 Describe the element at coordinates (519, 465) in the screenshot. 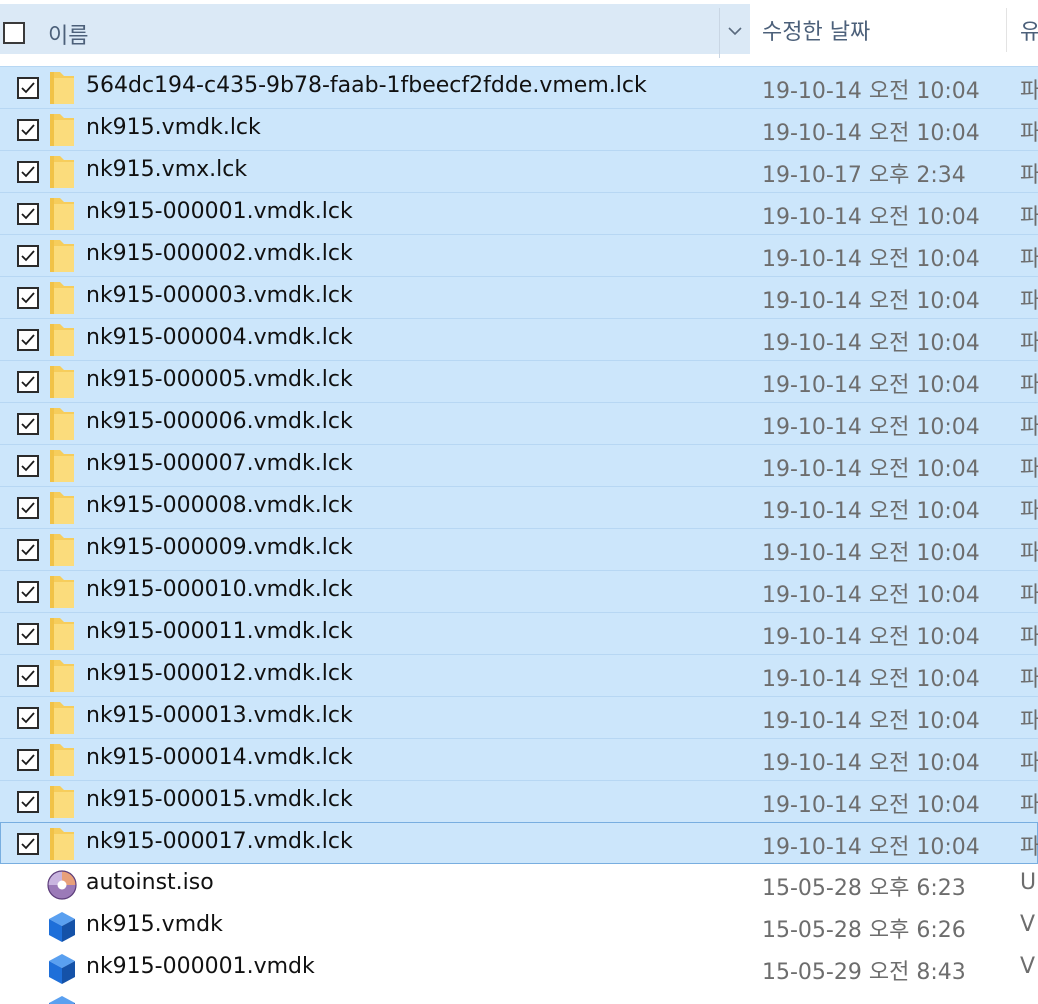

I see `file-row: nk915-000007.vmdk.lck 19-10-14 오전 10:04 파` at that location.